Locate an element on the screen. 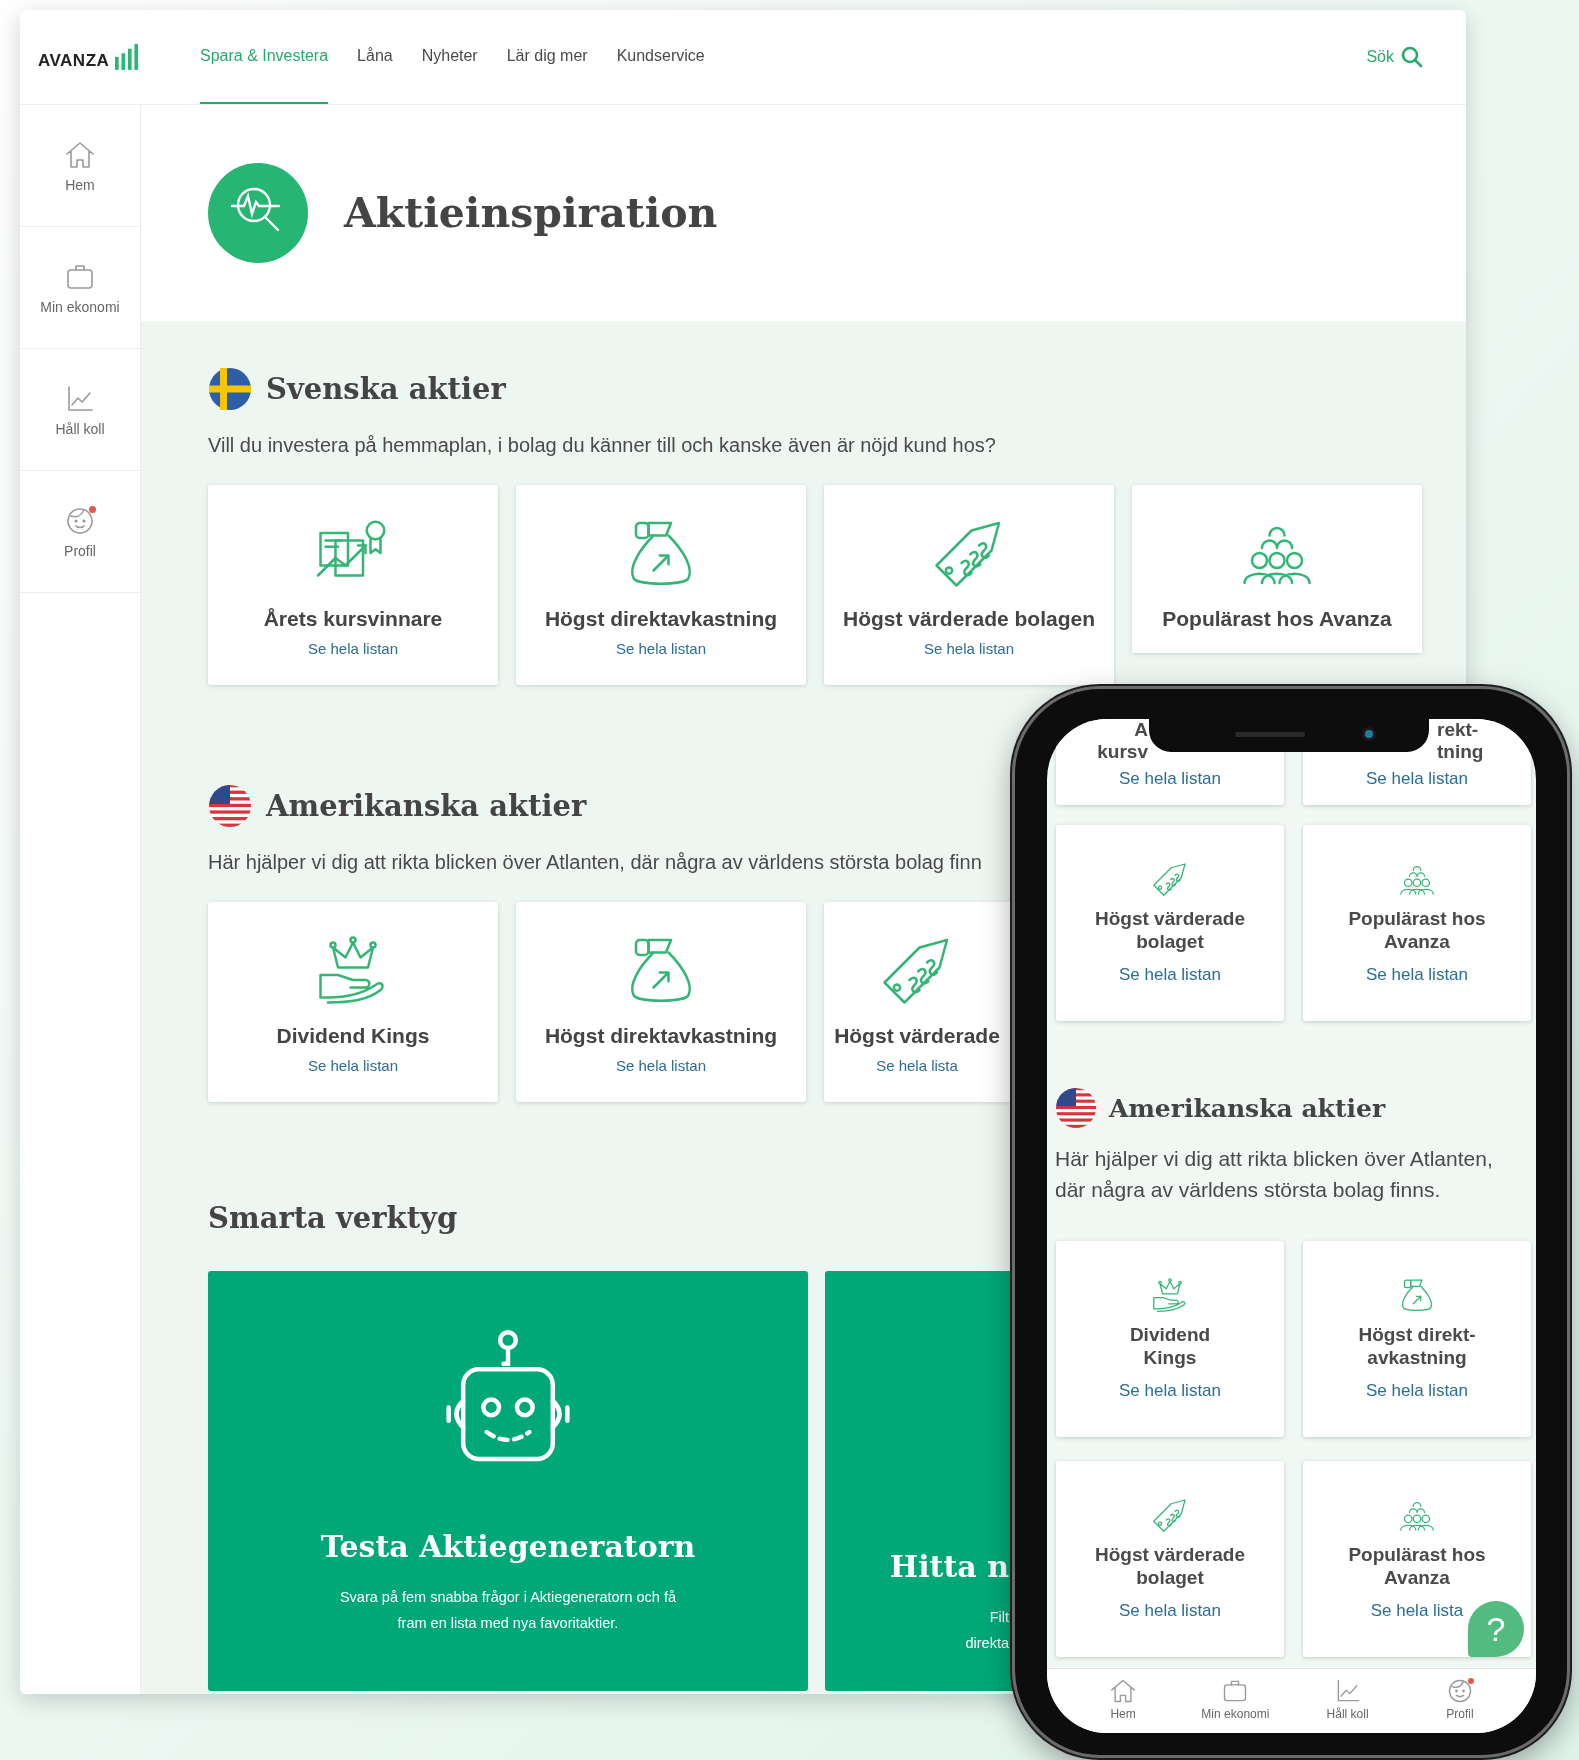  card-title: Högst värderade bolagen is located at coordinates (969, 619).